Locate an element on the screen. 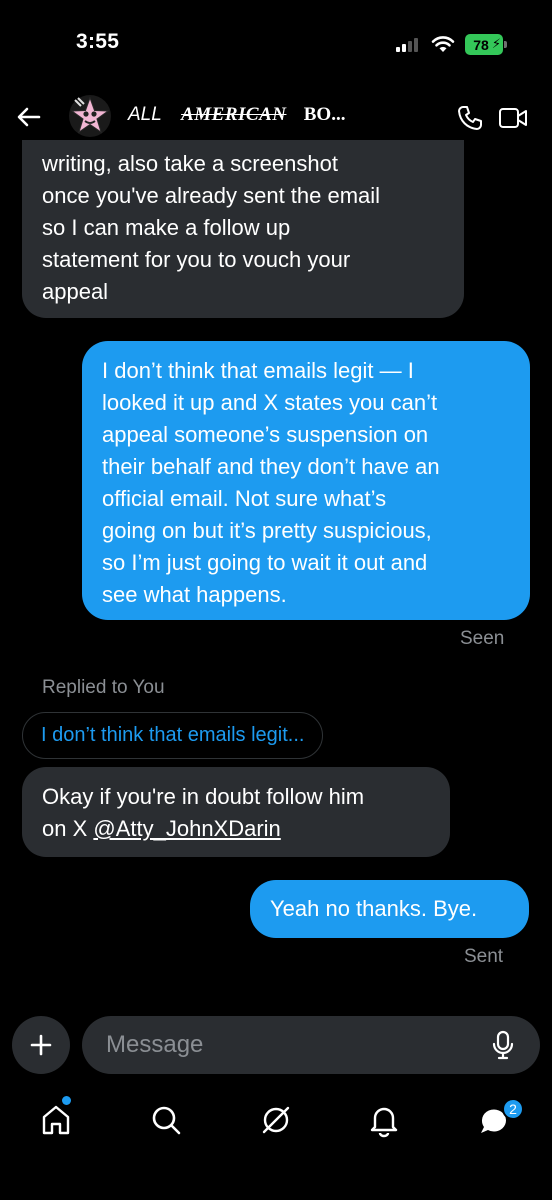  seen-status: Seen is located at coordinates (482, 638).